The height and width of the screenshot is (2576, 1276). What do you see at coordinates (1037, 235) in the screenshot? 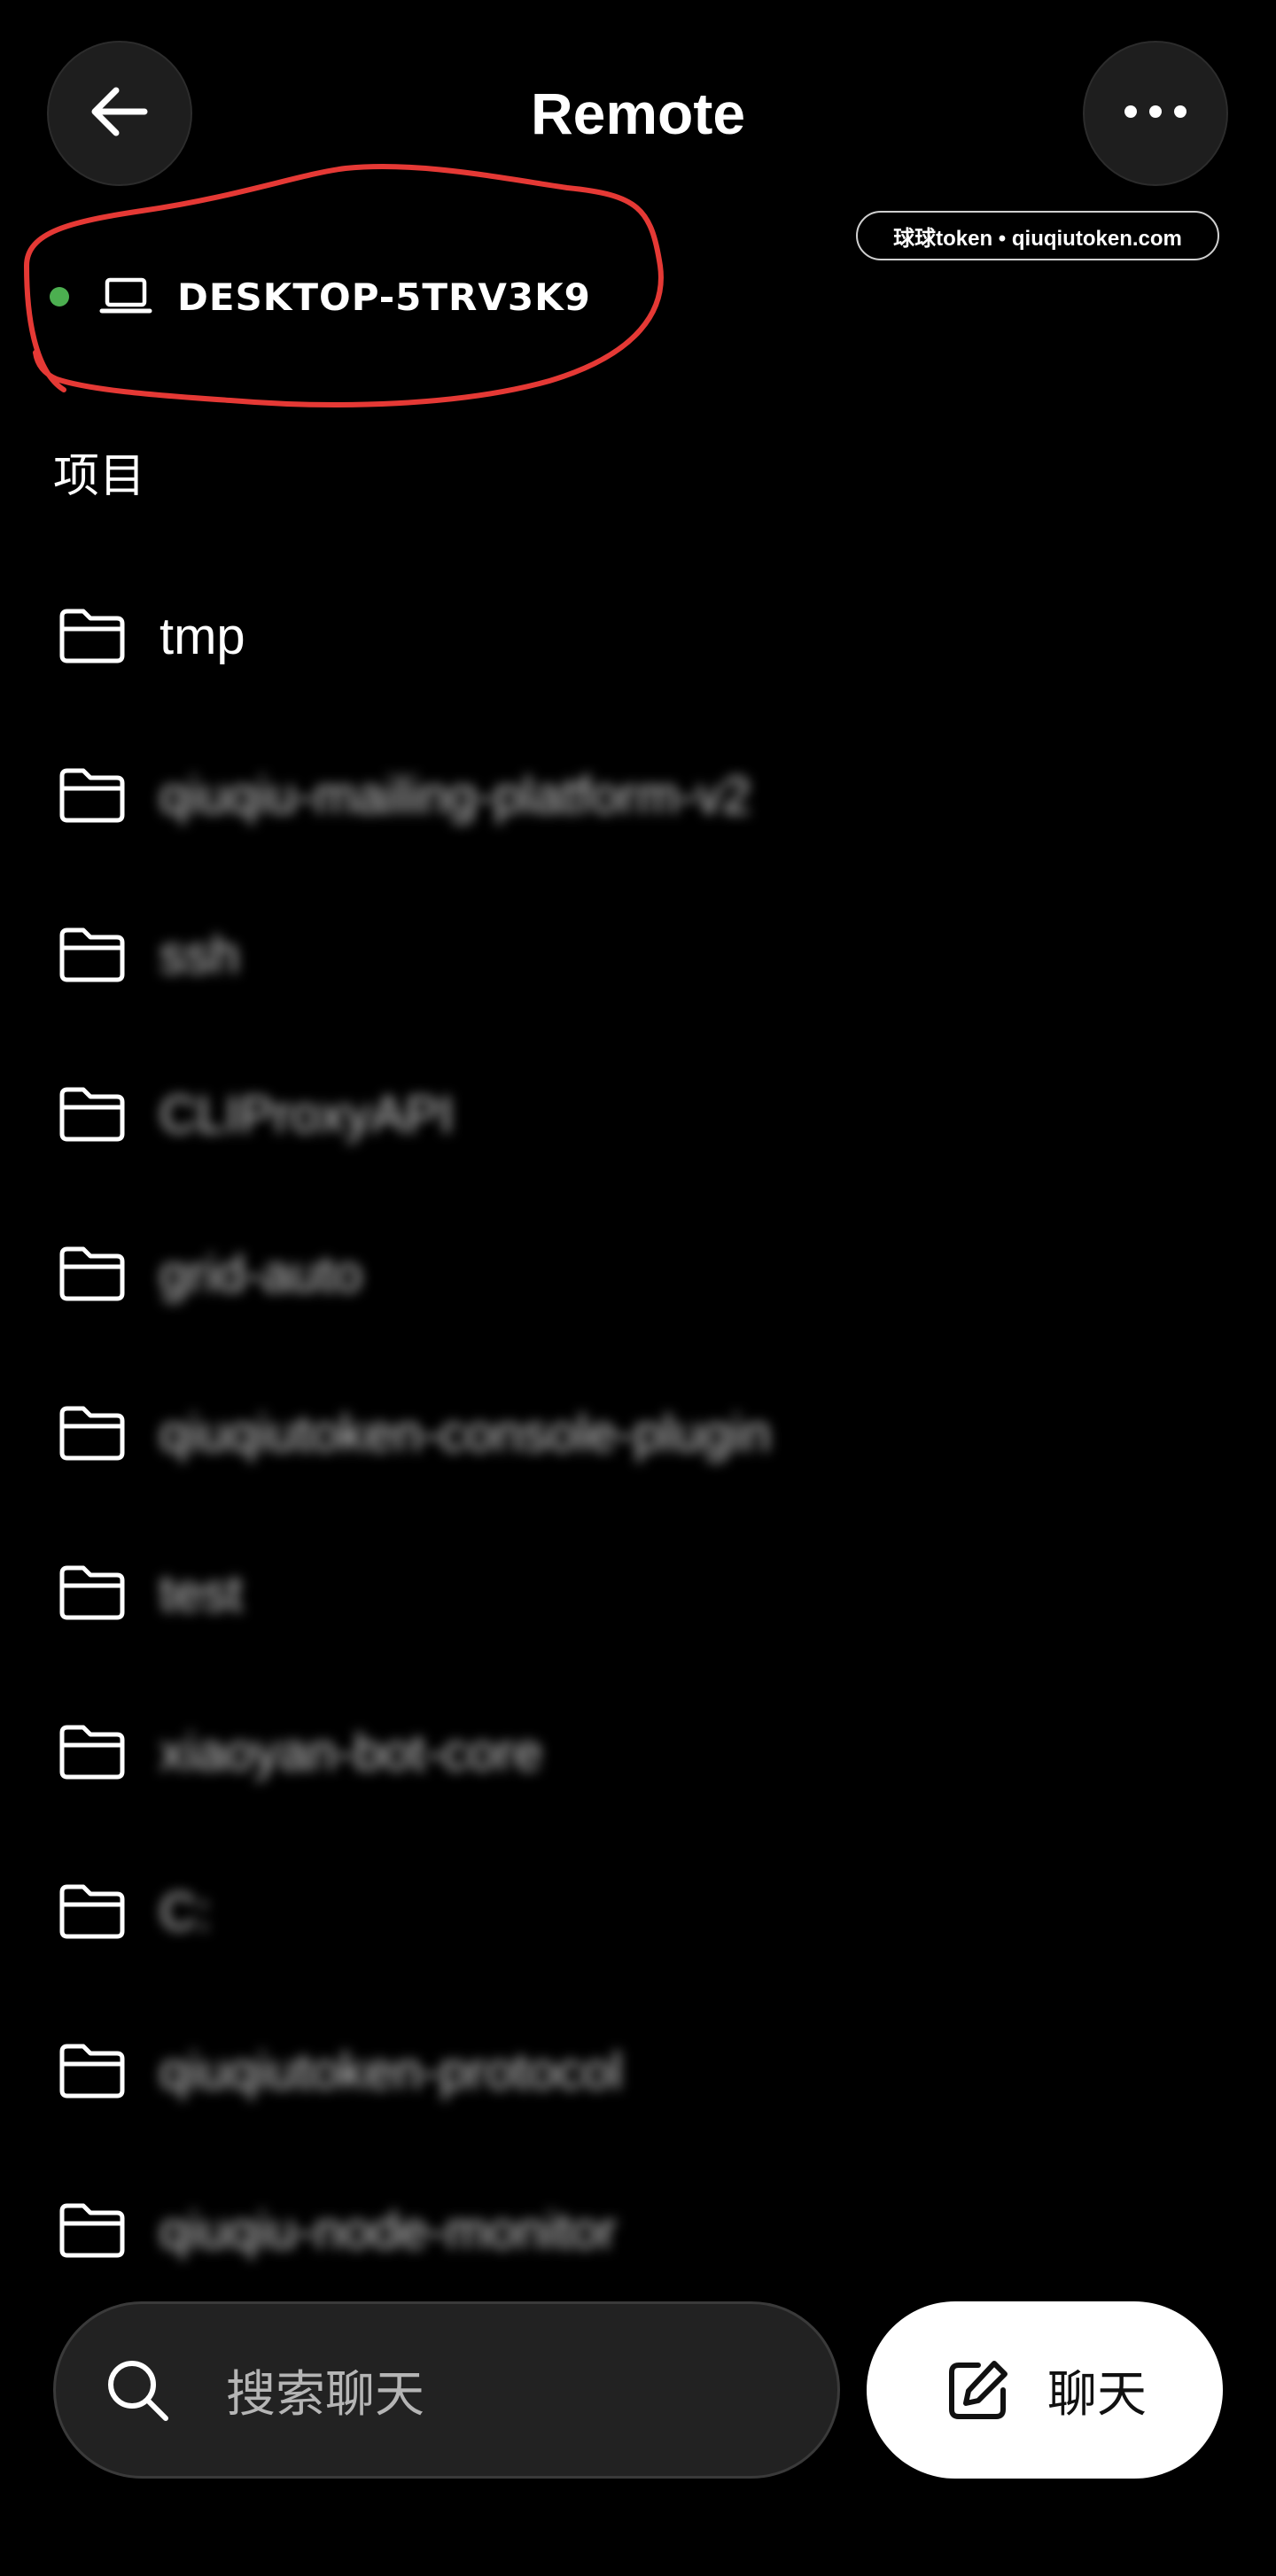
I see `watermark-badge: 球球token • qiuqiutoken.com` at bounding box center [1037, 235].